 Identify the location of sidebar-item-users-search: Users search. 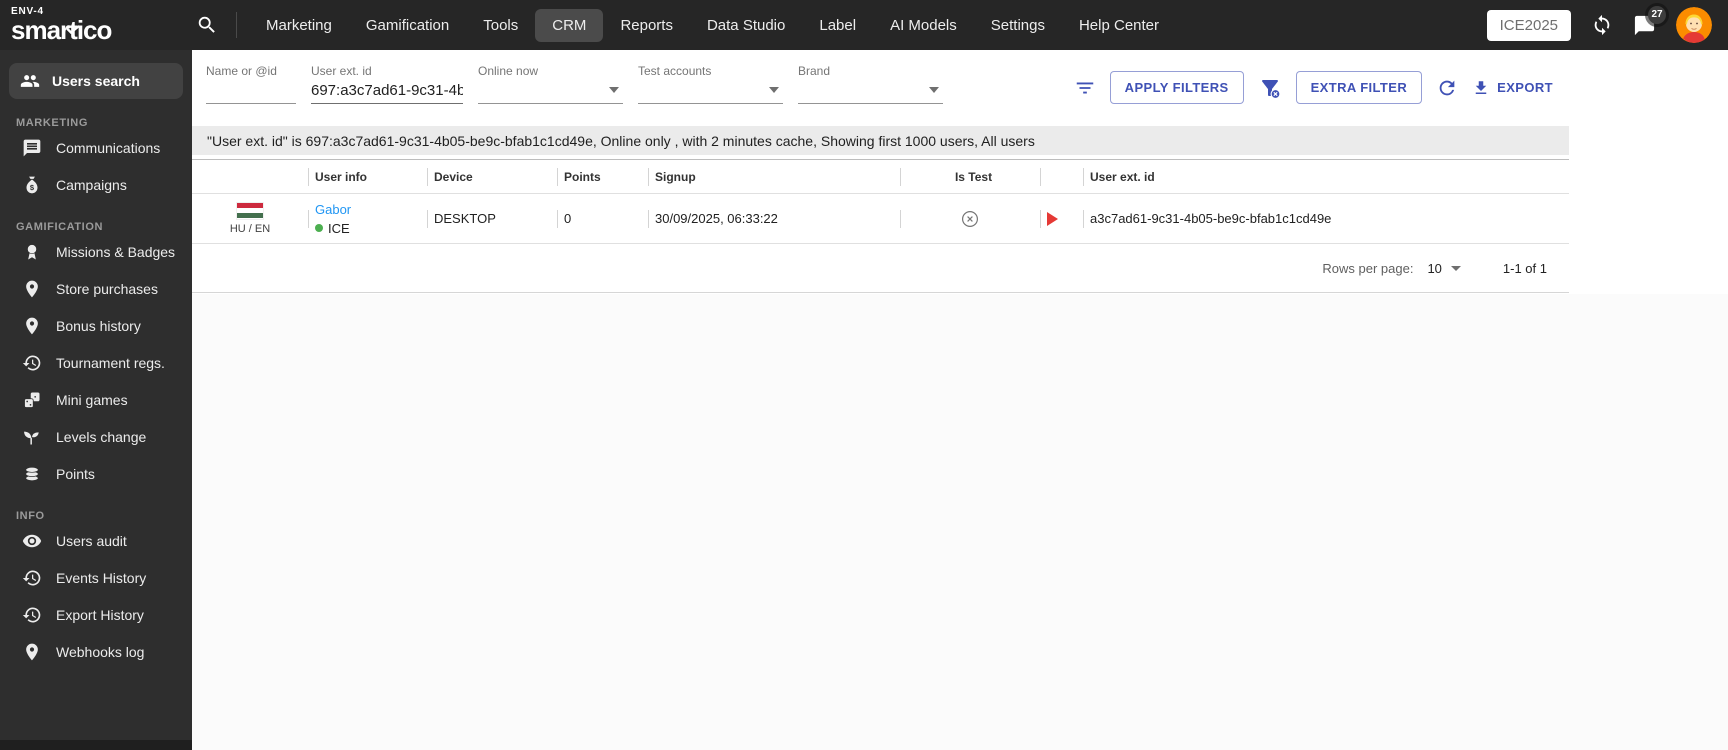
(96, 81).